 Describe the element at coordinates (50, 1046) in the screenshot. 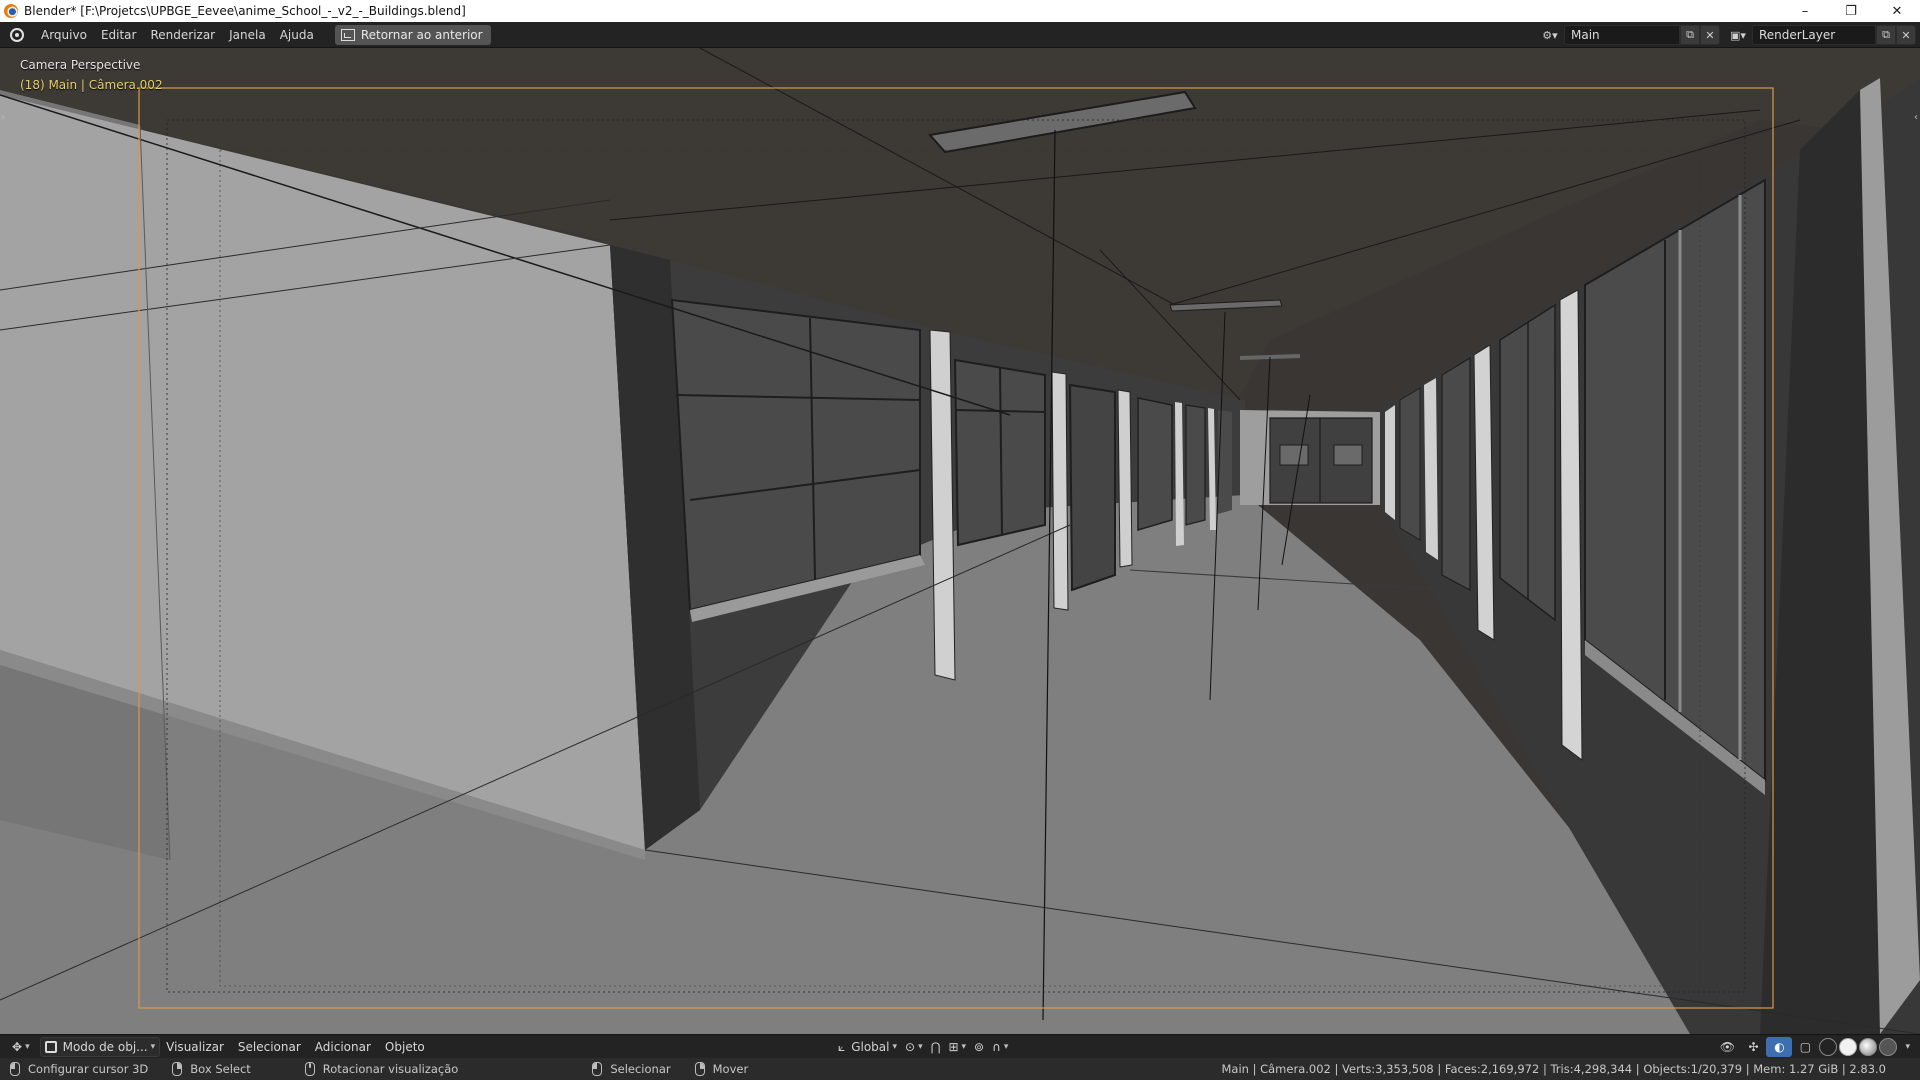

I see `object-mode-icon` at that location.